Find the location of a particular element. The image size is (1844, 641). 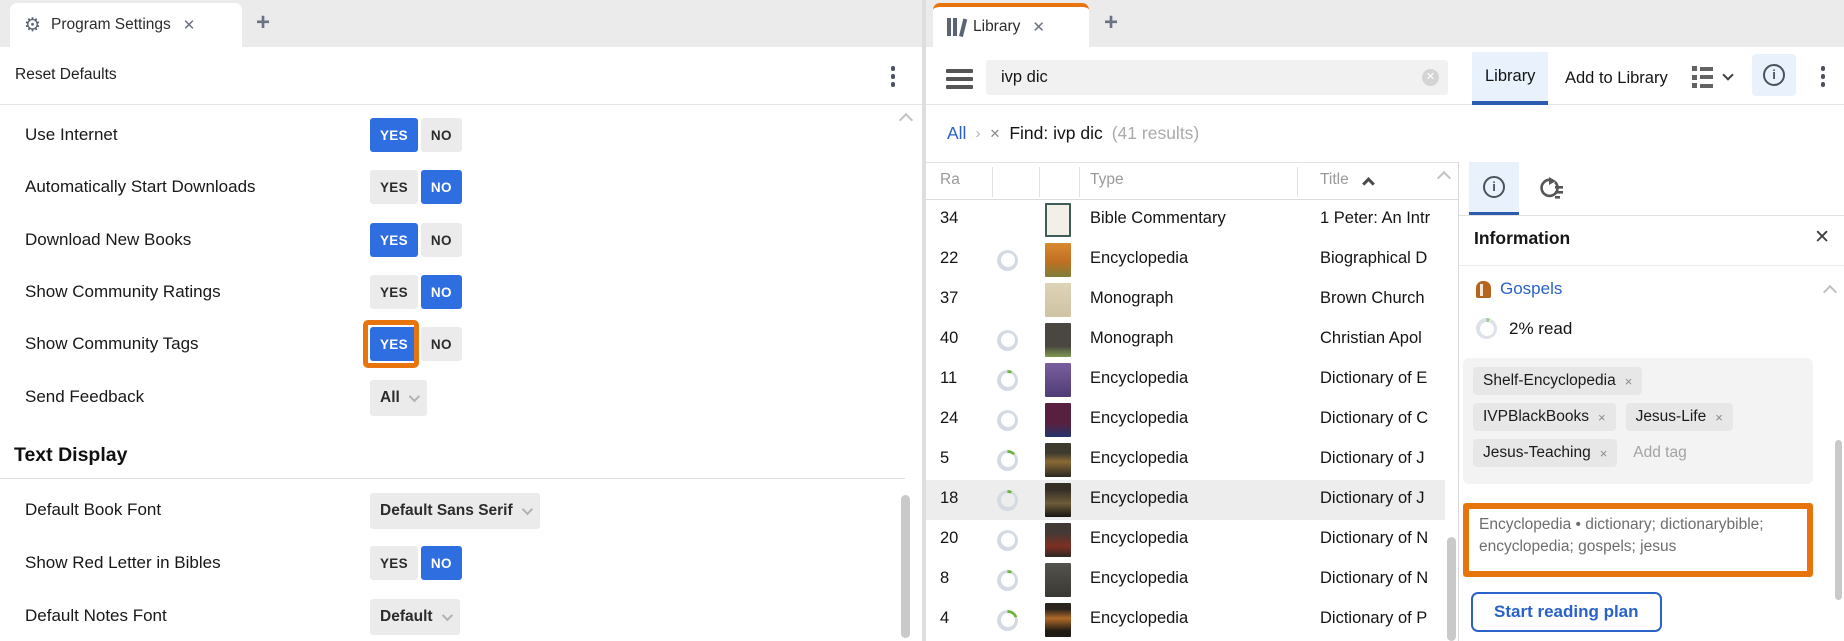

left-tab-bar: ⚙ Program Settings ✕ + is located at coordinates (461, 23).